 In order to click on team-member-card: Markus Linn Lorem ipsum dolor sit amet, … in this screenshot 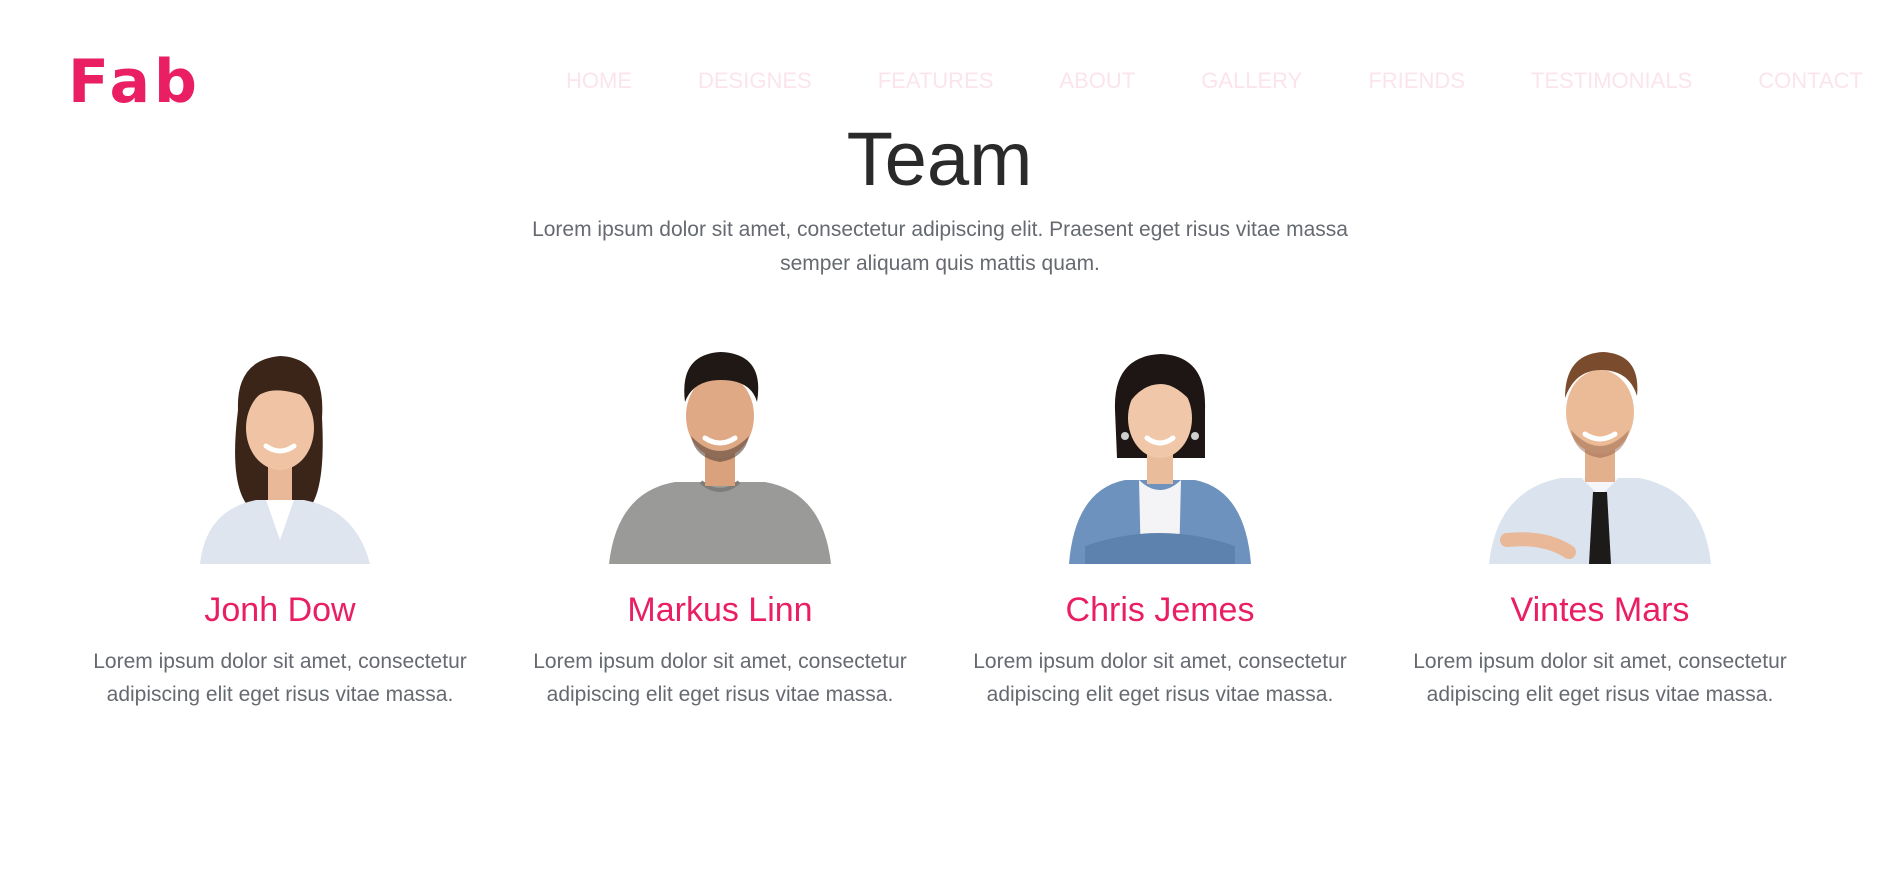, I will do `click(720, 525)`.